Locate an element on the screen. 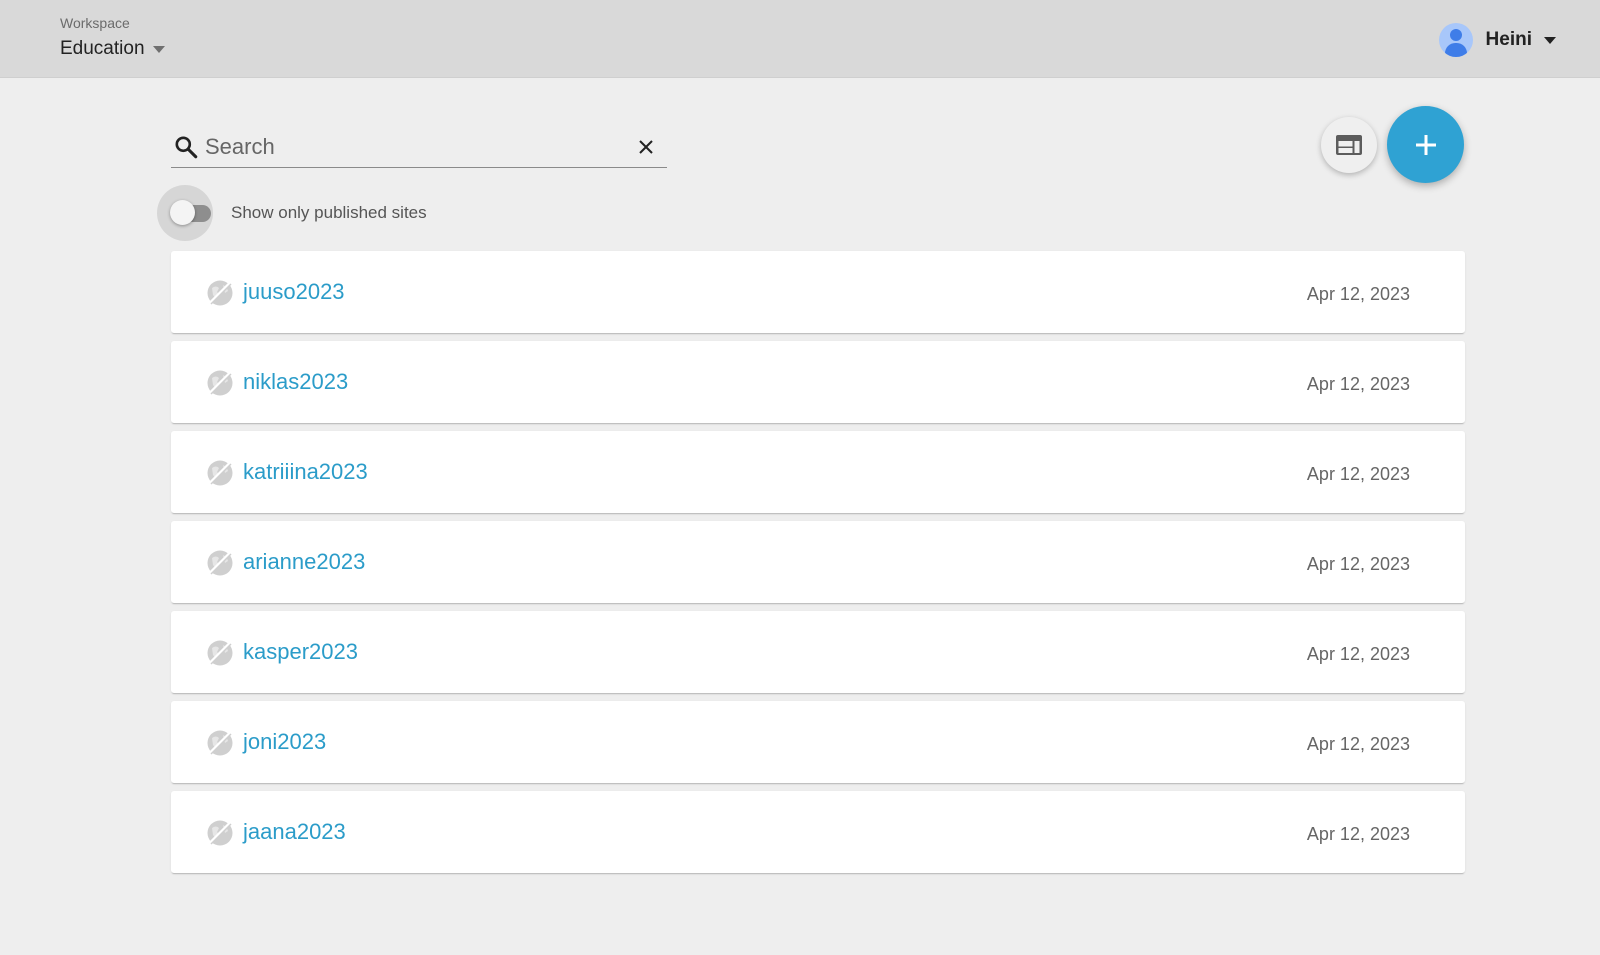 The height and width of the screenshot is (955, 1600). workspace-selector: Education is located at coordinates (112, 49).